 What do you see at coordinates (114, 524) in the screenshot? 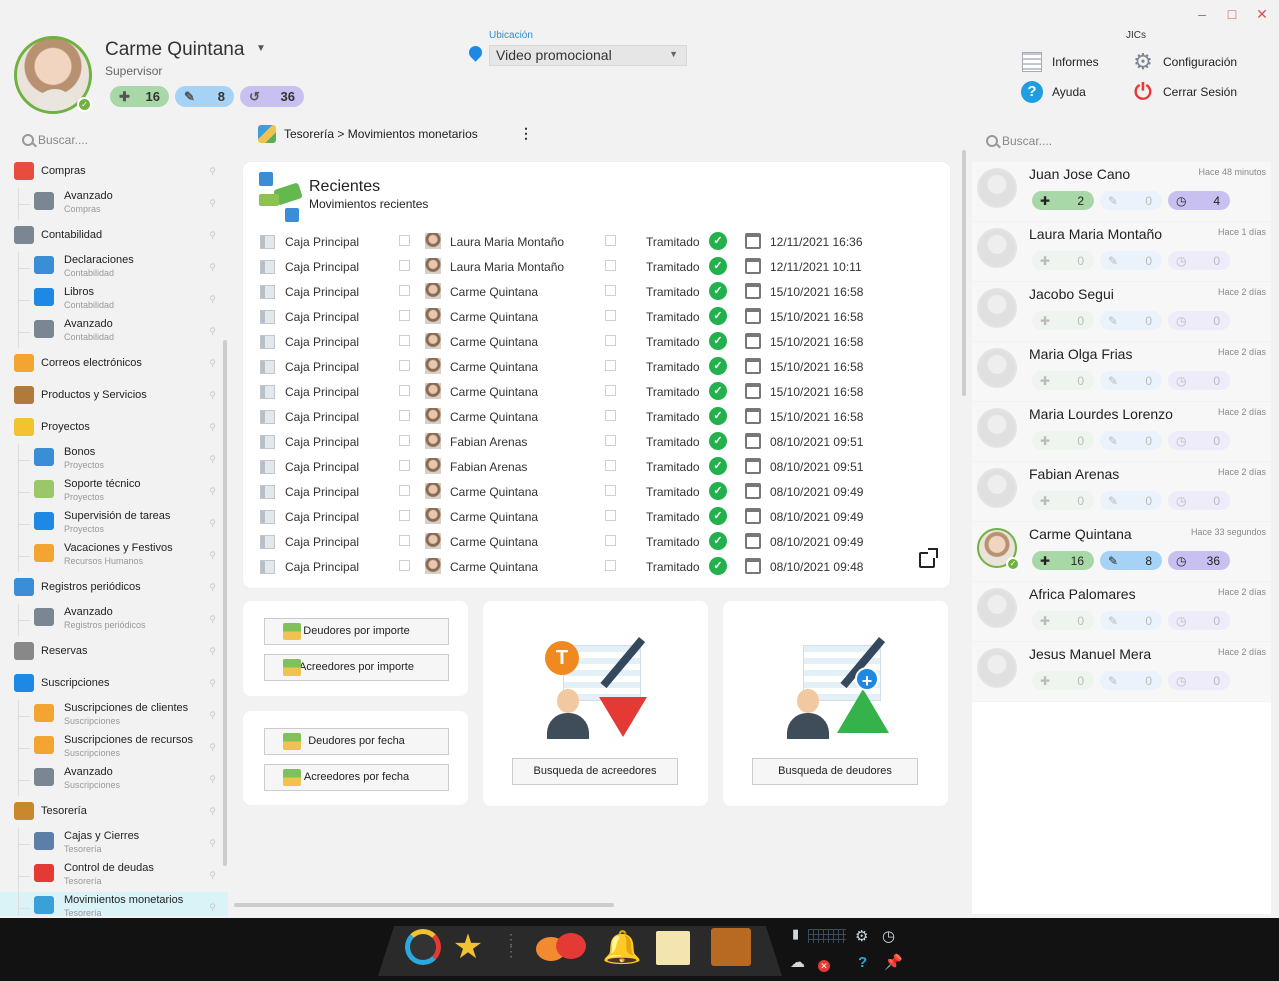
I see `sidebar-item: Supervisión de tareas Proyectos ⚲` at bounding box center [114, 524].